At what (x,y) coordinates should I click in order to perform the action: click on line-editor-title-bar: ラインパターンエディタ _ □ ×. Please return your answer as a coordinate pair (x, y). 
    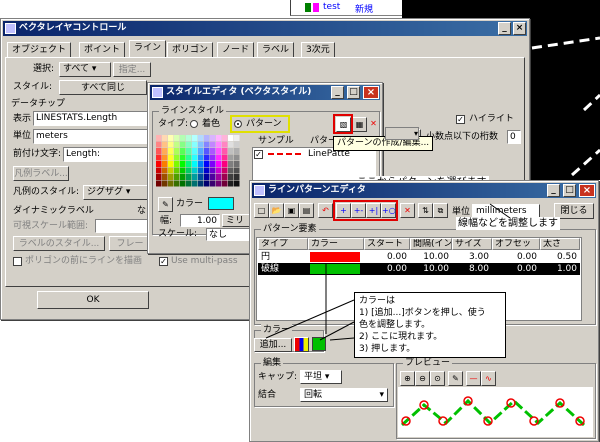
    Looking at the image, I should click on (424, 190).